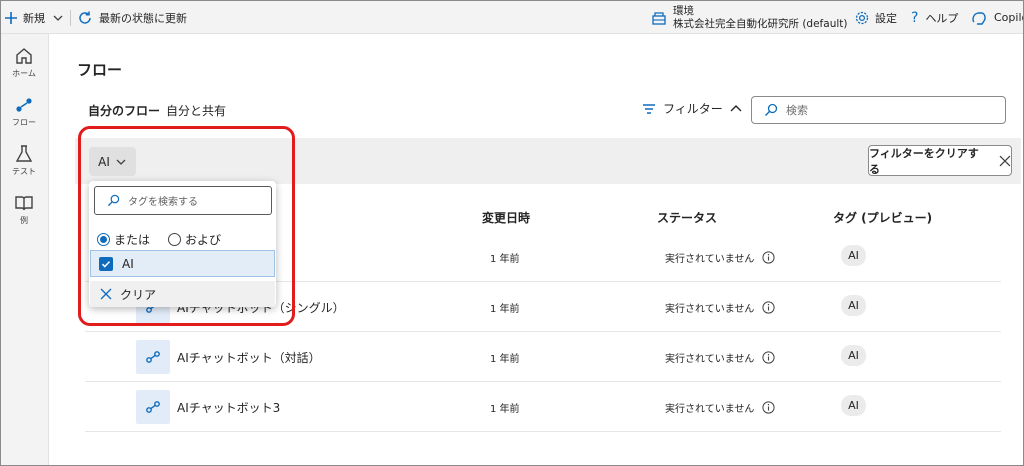 The width and height of the screenshot is (1024, 466). What do you see at coordinates (736, 107) in the screenshot?
I see `chevron-up-icon` at bounding box center [736, 107].